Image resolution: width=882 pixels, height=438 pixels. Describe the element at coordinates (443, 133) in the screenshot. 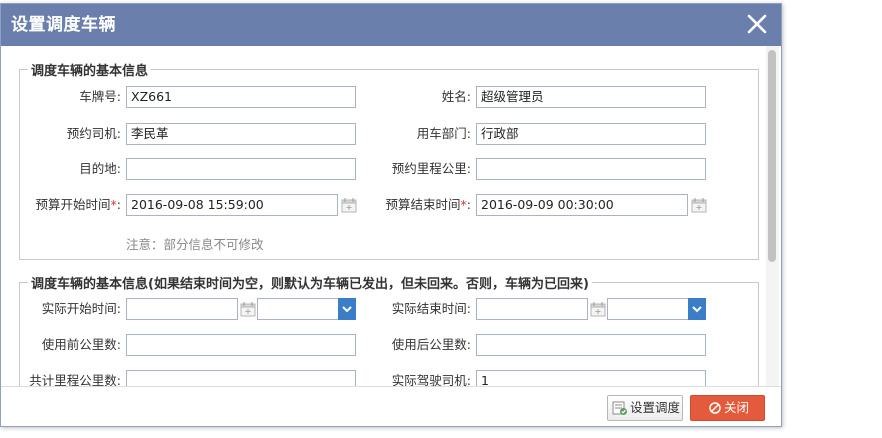

I see `dept-label: 用车部门:` at that location.